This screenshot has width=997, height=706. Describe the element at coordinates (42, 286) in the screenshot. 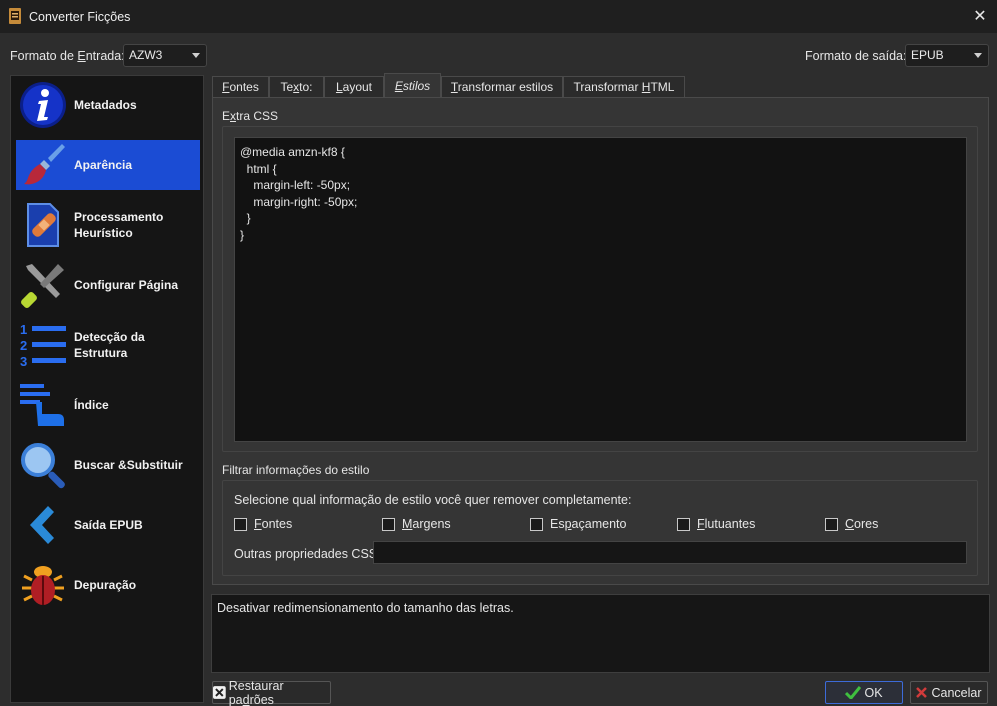

I see `tools-icon` at that location.